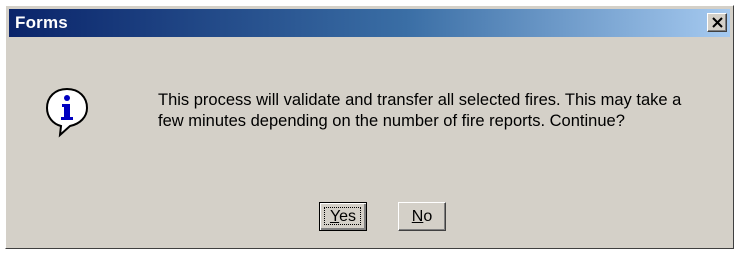  I want to click on yes-button-label: Yes, so click(343, 216).